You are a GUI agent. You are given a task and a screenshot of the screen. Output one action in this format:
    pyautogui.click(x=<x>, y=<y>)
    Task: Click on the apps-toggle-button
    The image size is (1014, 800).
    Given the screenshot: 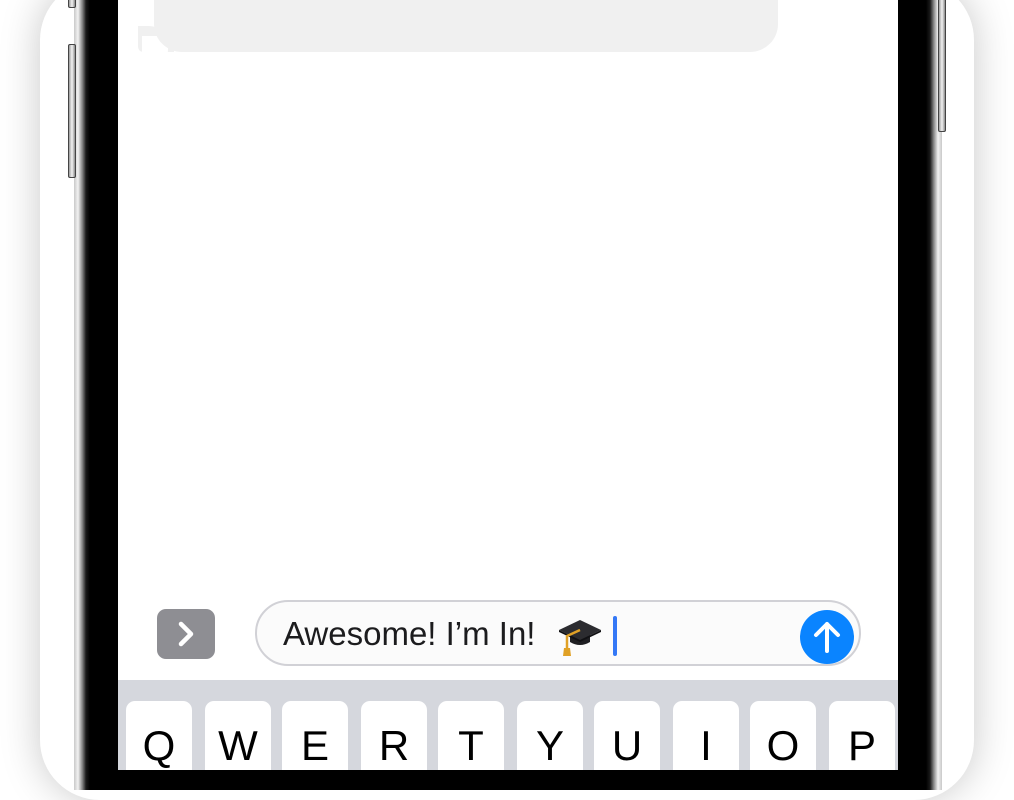 What is the action you would take?
    pyautogui.click(x=186, y=634)
    